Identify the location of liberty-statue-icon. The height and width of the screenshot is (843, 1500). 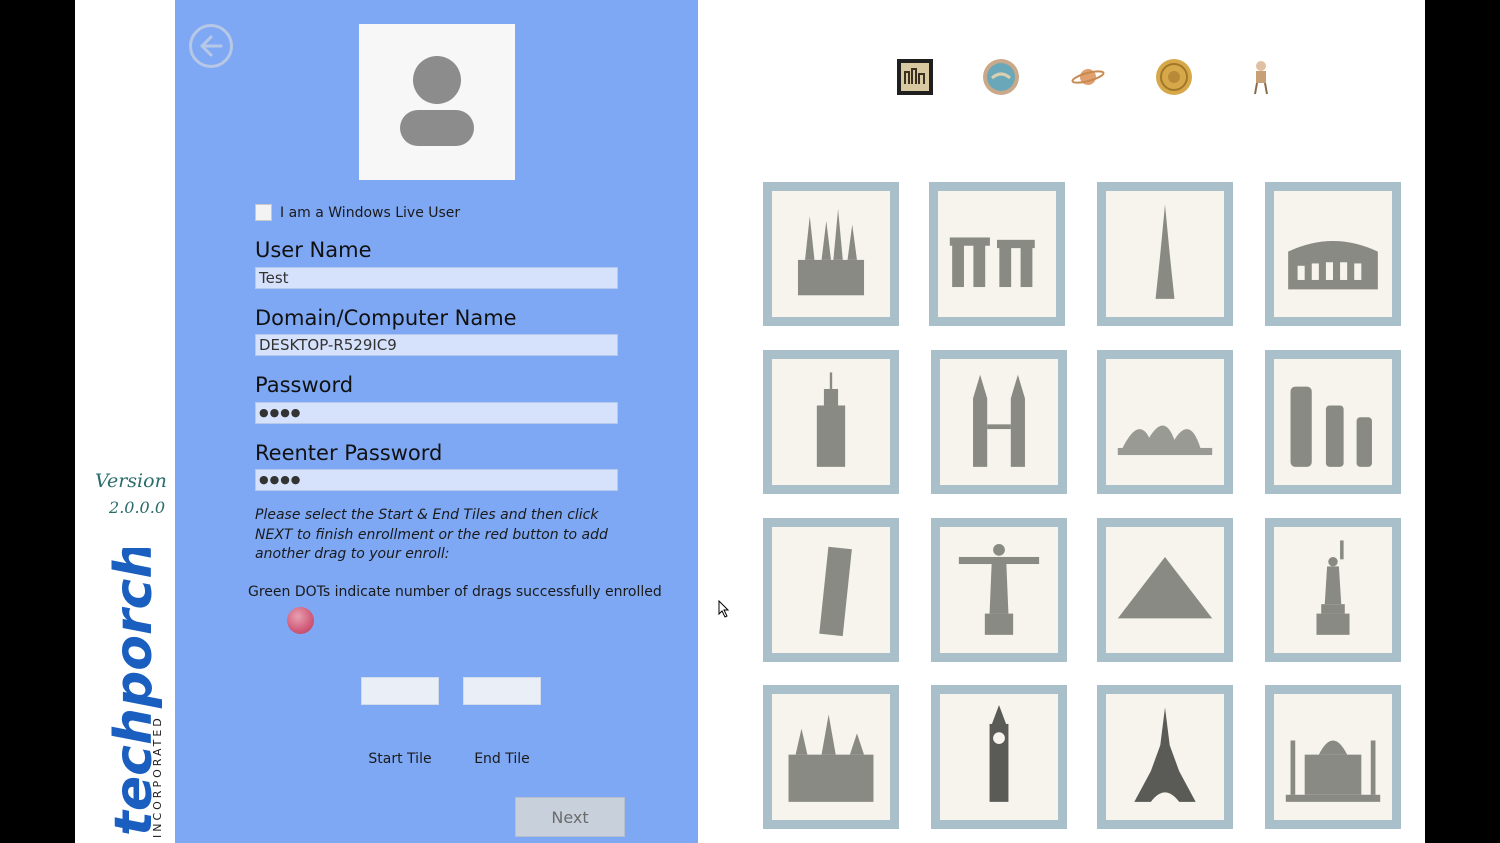
(1333, 587).